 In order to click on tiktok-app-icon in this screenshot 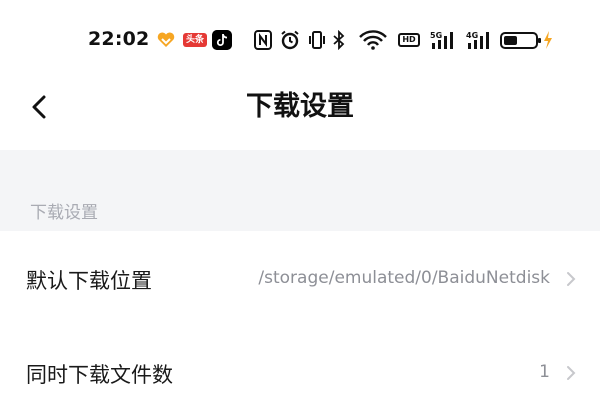, I will do `click(222, 40)`.